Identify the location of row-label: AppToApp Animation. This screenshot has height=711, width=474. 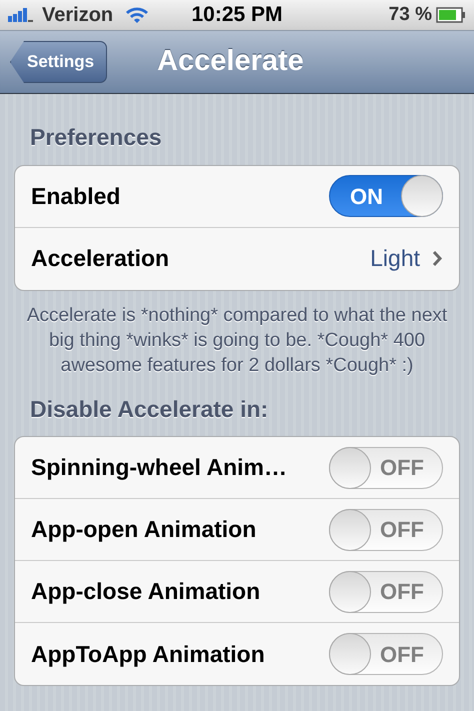
(148, 654).